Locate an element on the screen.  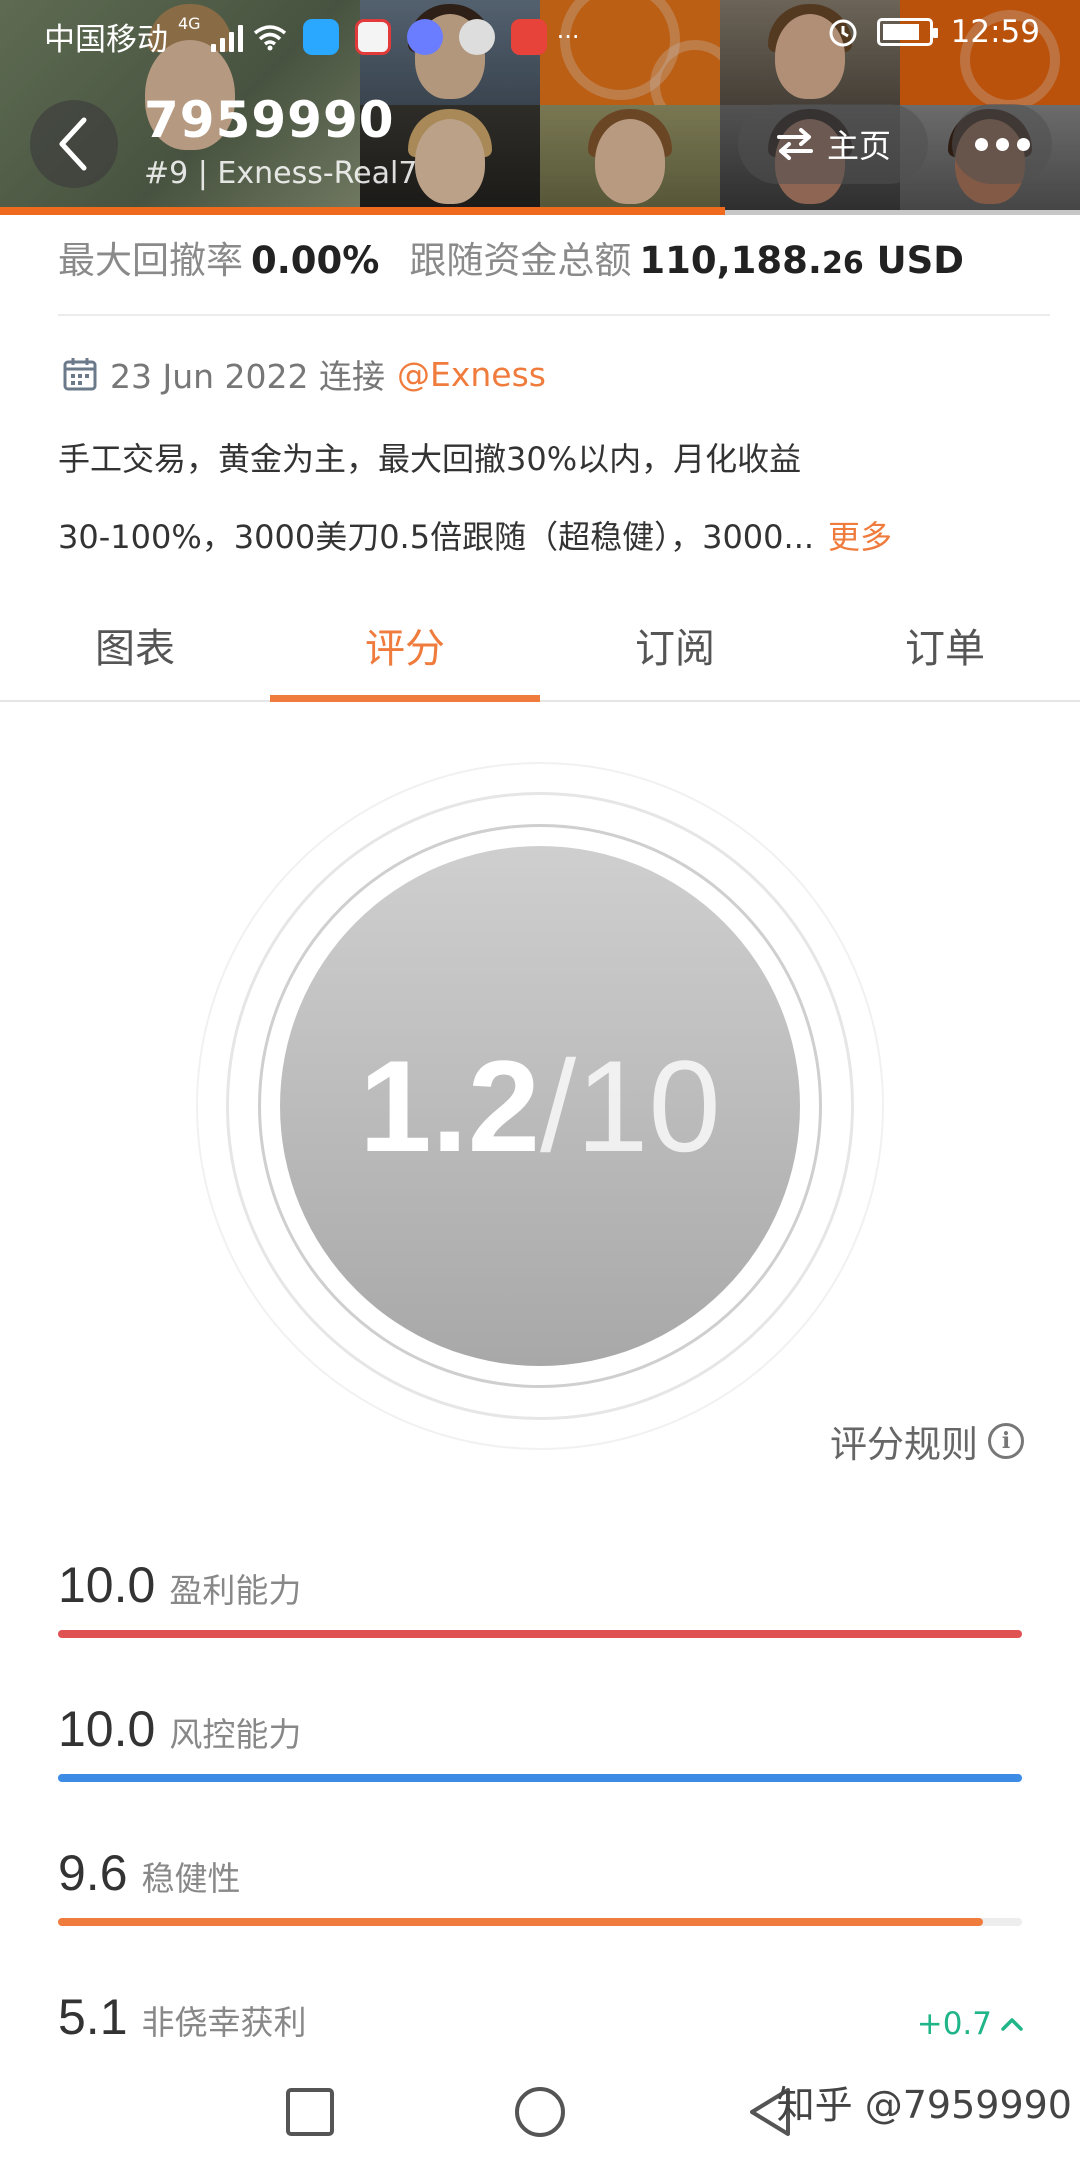
tab-bar: 图表 评分 订阅 订单 is located at coordinates (540, 646).